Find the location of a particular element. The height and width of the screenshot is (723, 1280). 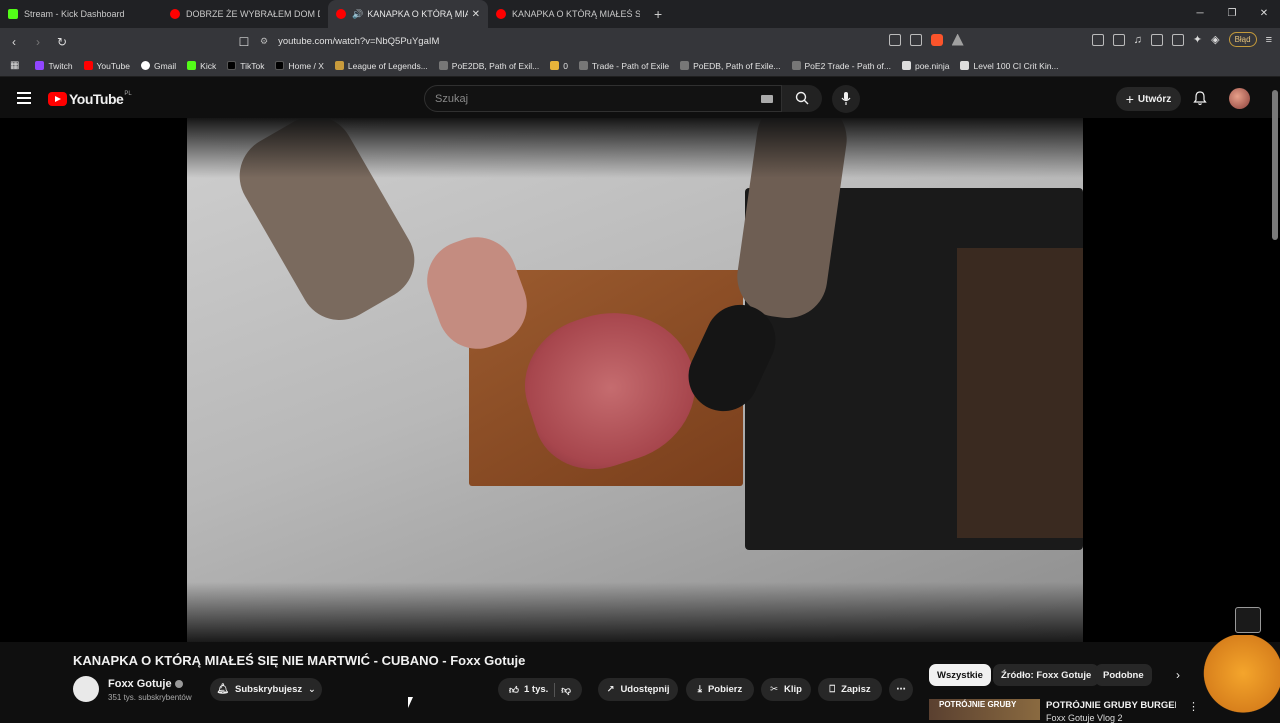

subscribe-button: 🔔︎ Subskrybujesz ⌄ is located at coordinates (266, 689).